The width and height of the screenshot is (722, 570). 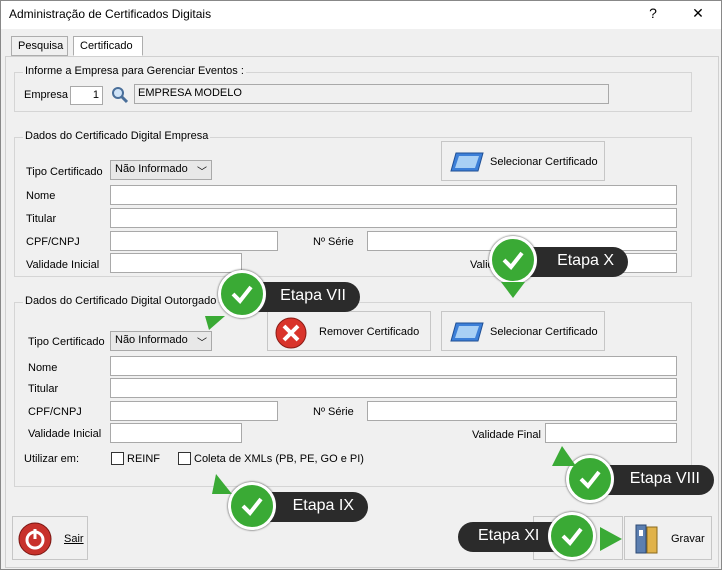 What do you see at coordinates (117, 458) in the screenshot?
I see `reinf-checkbox` at bounding box center [117, 458].